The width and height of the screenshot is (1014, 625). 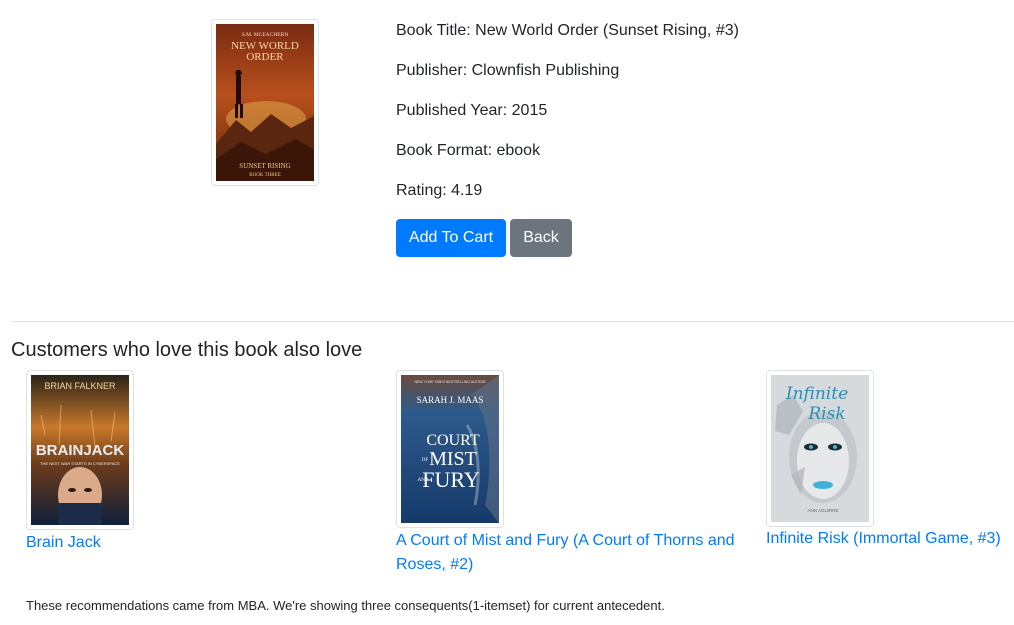 I want to click on recommendation-cover-thumbnail: Infinite Risk ANN AGUIRRE, so click(x=820, y=448).